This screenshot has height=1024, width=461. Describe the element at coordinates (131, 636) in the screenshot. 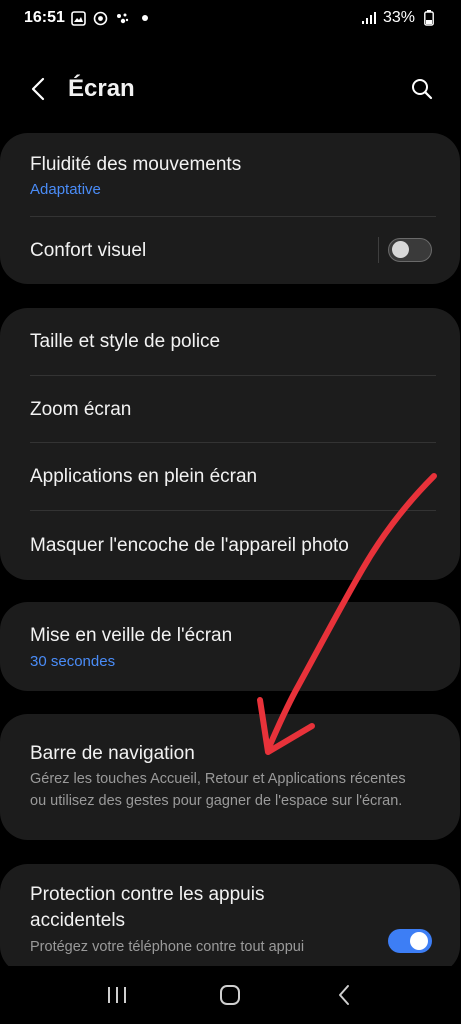

I see `screen-timeout-title: Mise en veille de l'écran` at that location.